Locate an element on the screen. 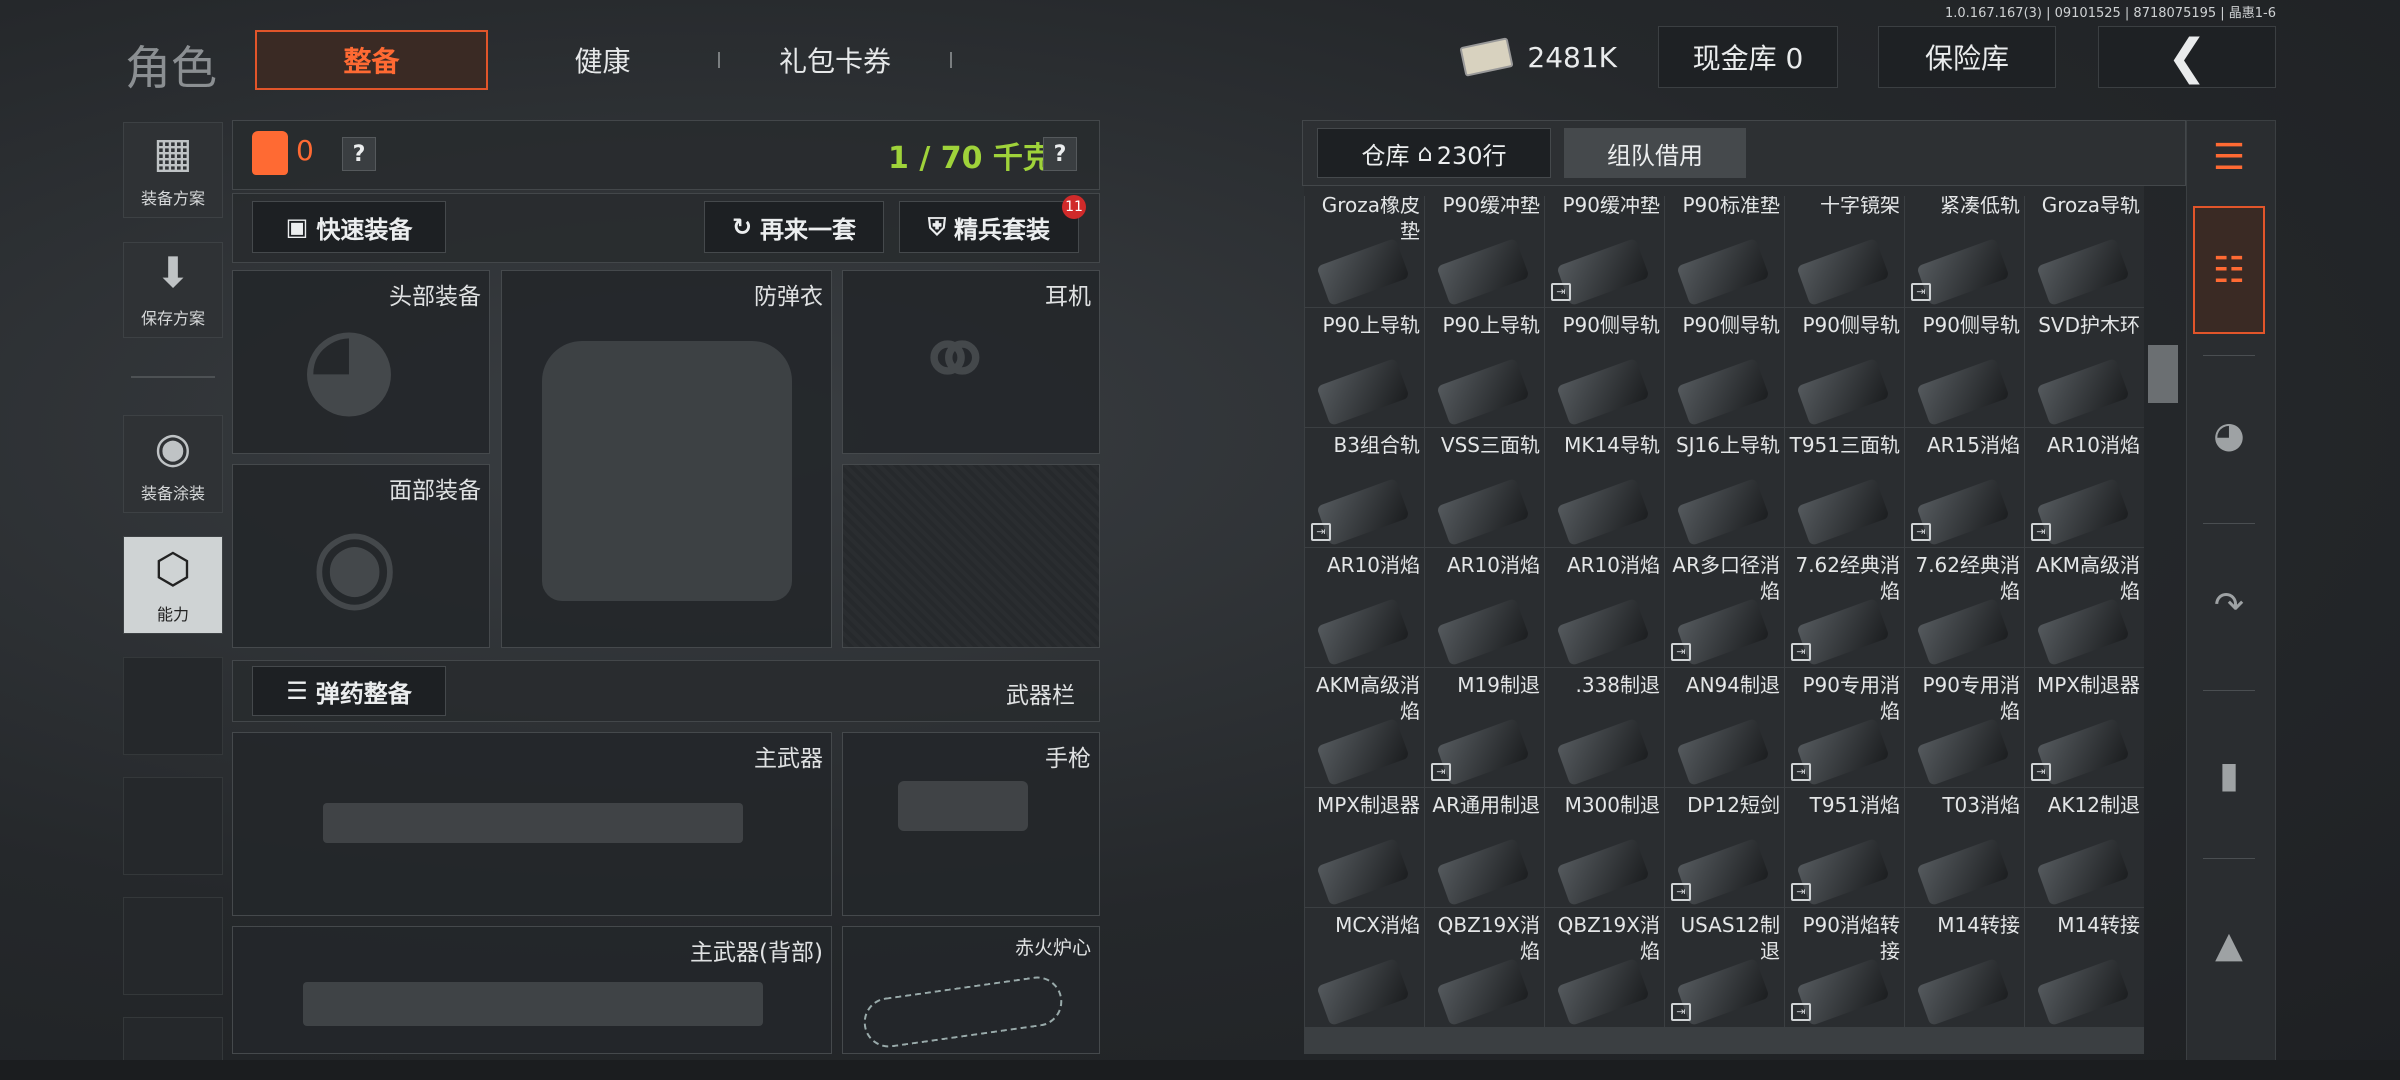  weight-help-button: ? is located at coordinates (1060, 154).